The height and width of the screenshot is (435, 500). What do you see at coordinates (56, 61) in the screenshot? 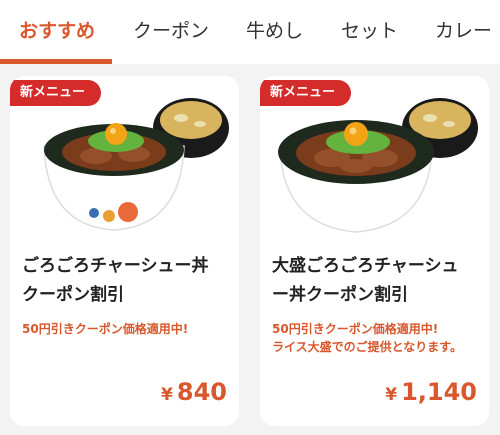
I see `active-tab-indicator` at bounding box center [56, 61].